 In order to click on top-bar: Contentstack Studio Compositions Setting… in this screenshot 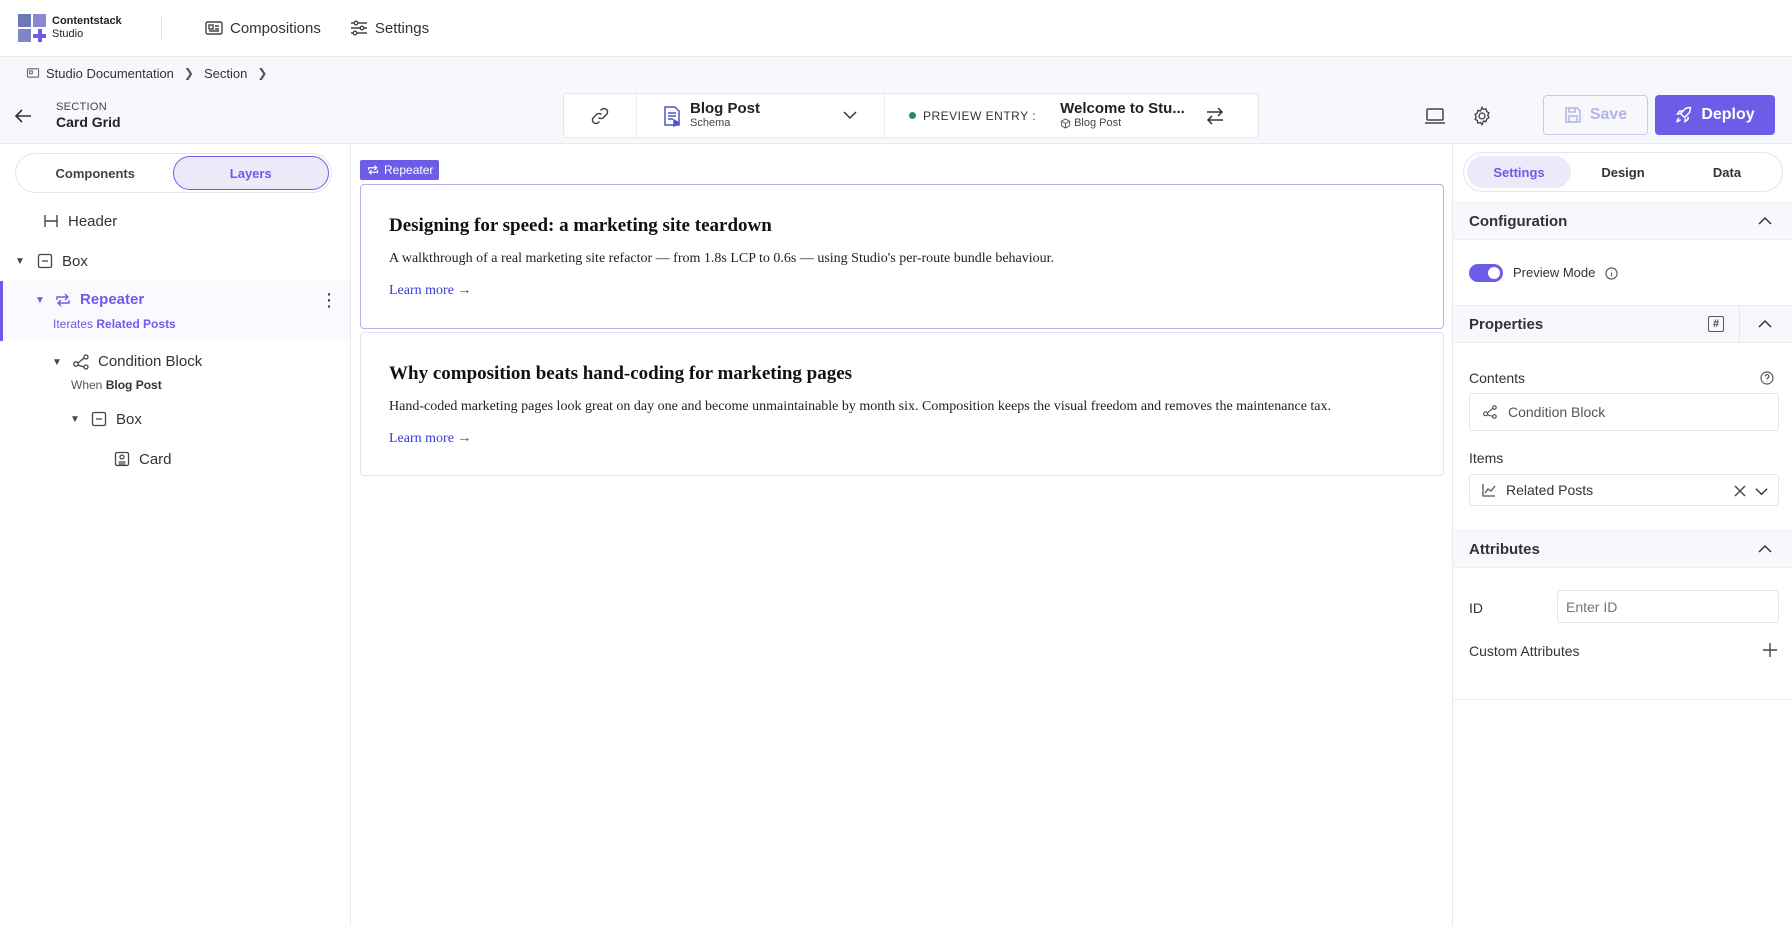, I will do `click(896, 28)`.